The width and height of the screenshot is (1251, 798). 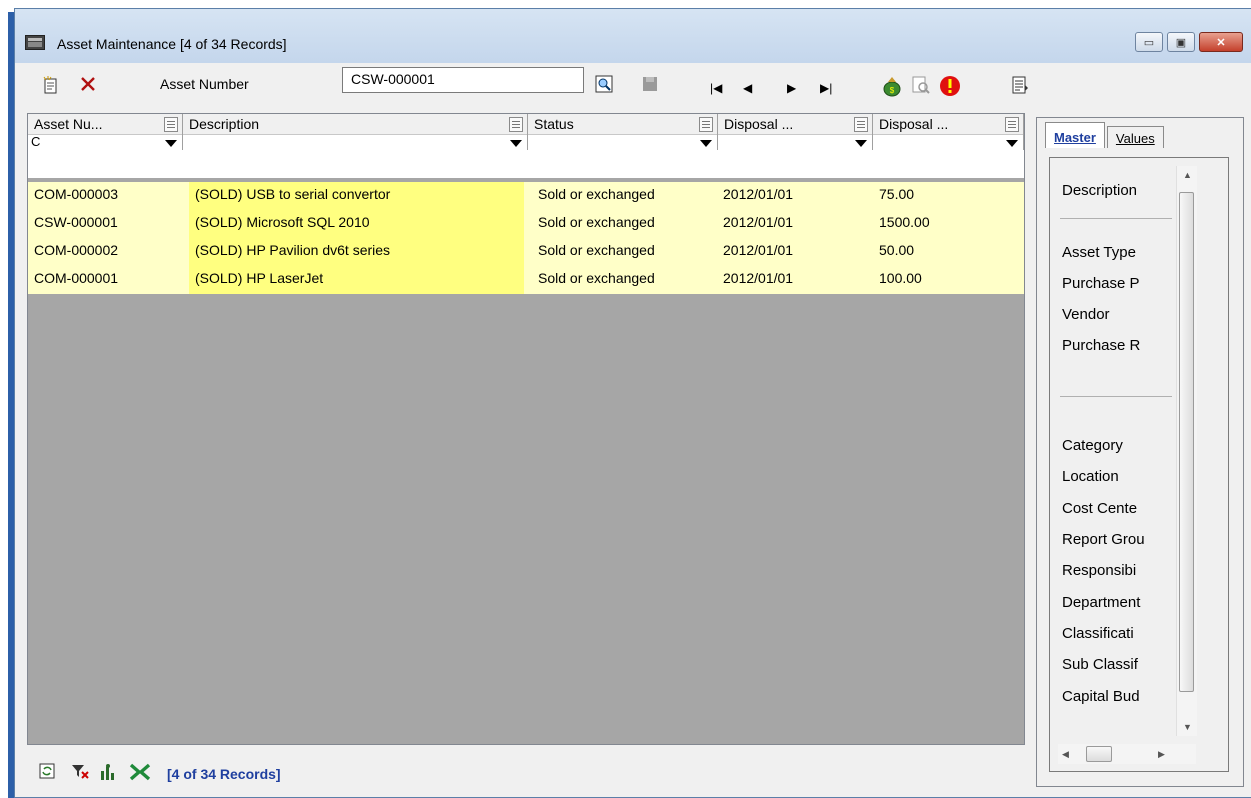 What do you see at coordinates (1020, 87) in the screenshot?
I see `report-icon` at bounding box center [1020, 87].